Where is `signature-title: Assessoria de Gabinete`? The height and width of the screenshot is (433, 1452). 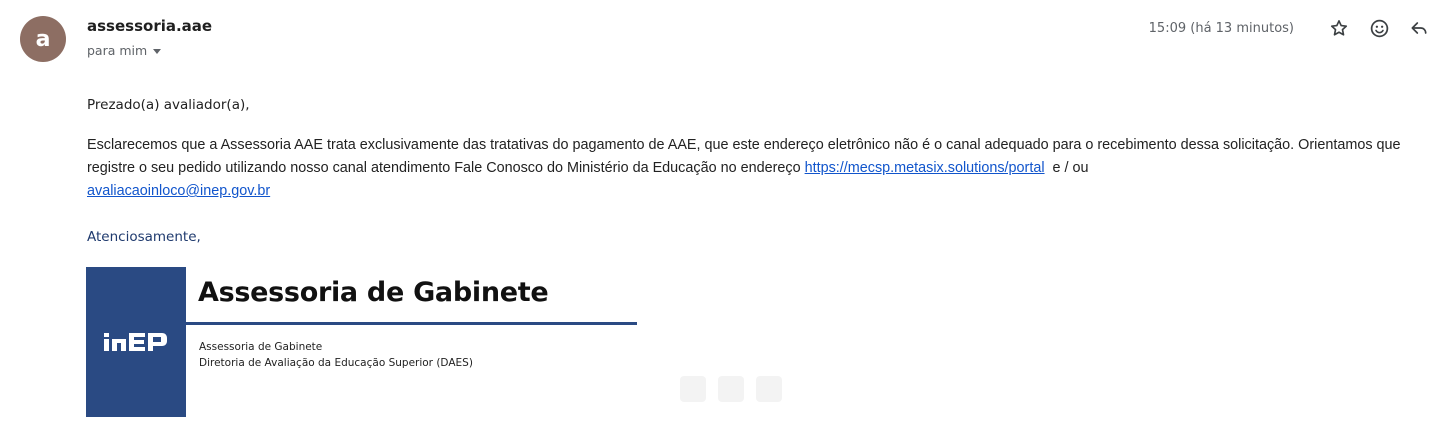 signature-title: Assessoria de Gabinete is located at coordinates (373, 292).